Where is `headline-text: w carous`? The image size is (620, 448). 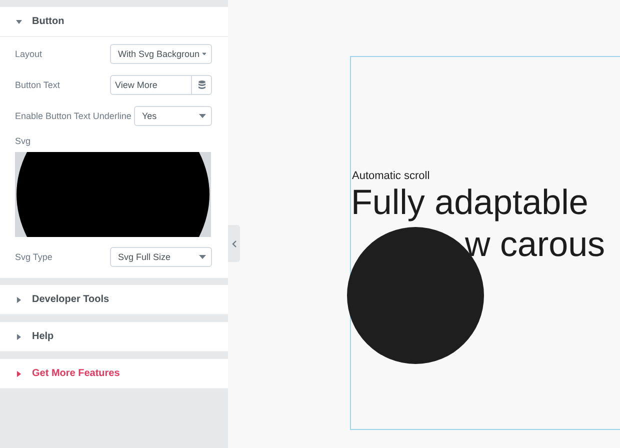
headline-text: w carous is located at coordinates (535, 245).